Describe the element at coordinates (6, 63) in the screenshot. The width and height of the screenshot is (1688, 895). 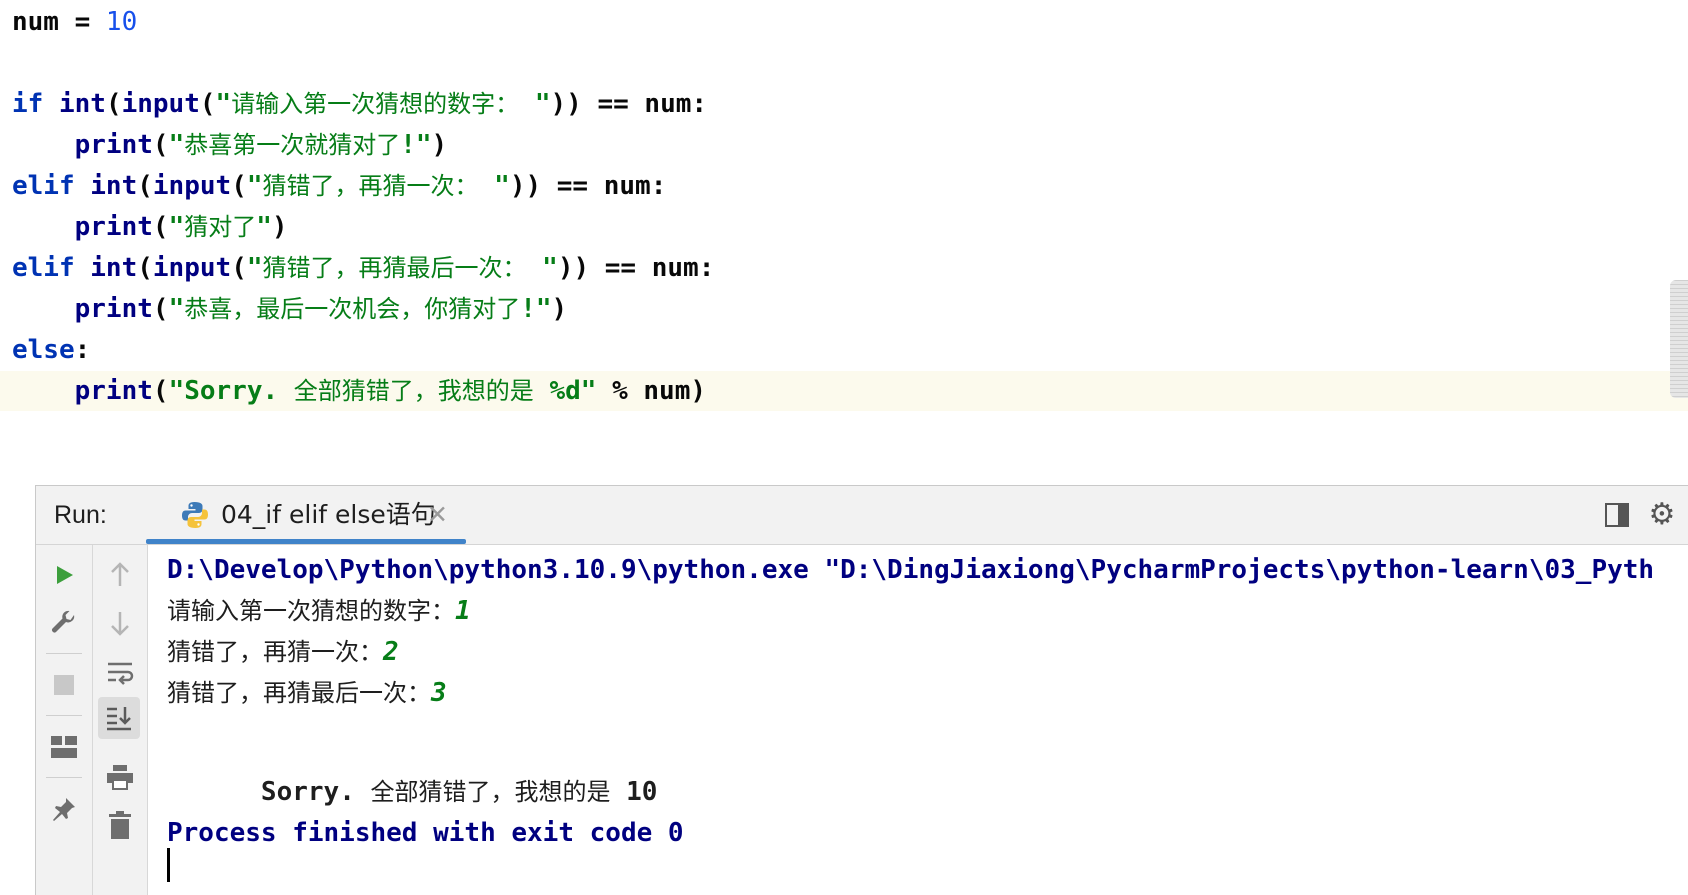
I see `code-line` at that location.